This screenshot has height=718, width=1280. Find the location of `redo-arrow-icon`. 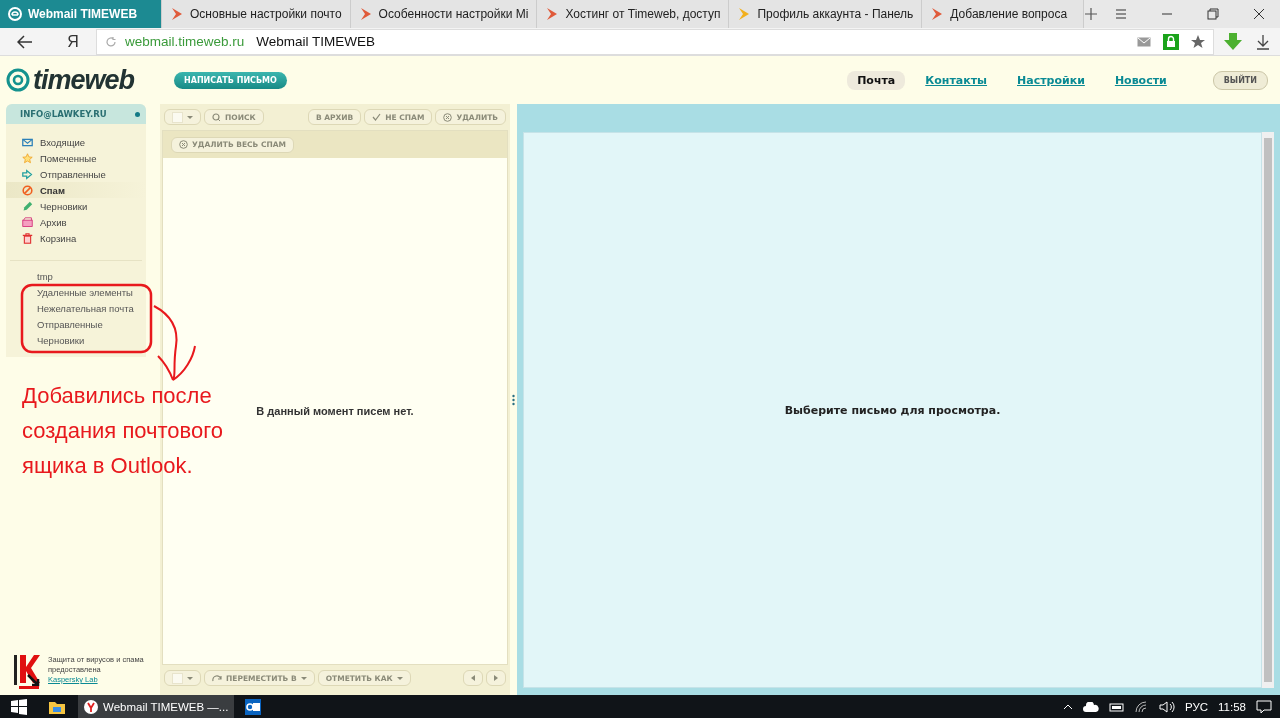

redo-arrow-icon is located at coordinates (217, 678).